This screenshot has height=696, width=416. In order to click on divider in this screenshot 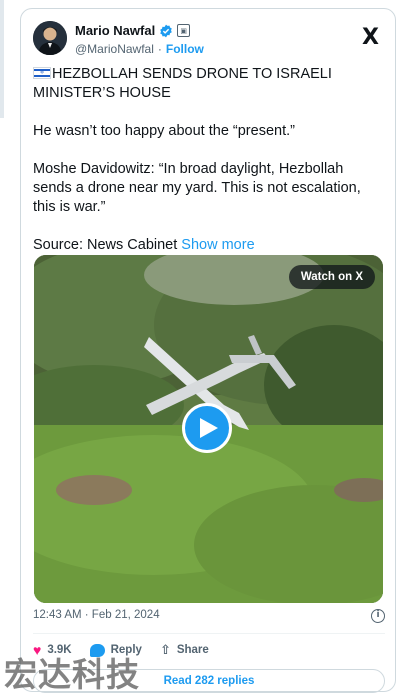, I will do `click(209, 633)`.